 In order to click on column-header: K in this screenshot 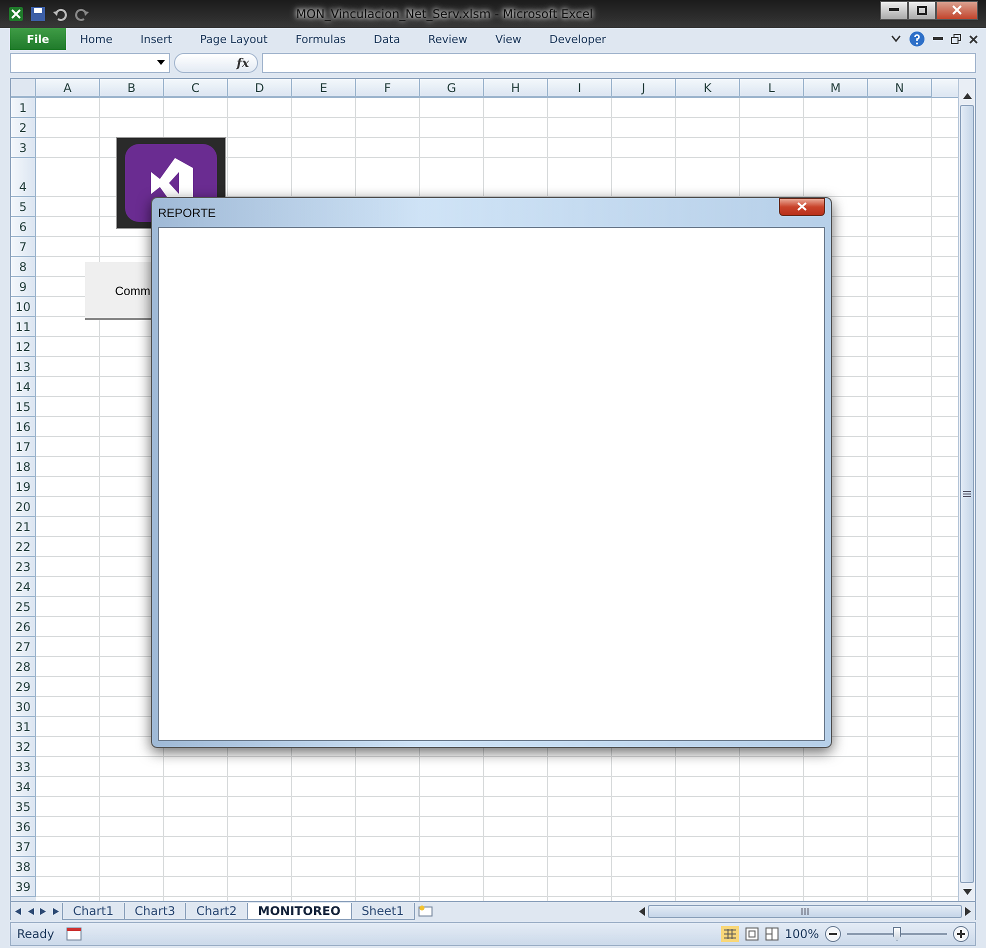, I will do `click(708, 88)`.